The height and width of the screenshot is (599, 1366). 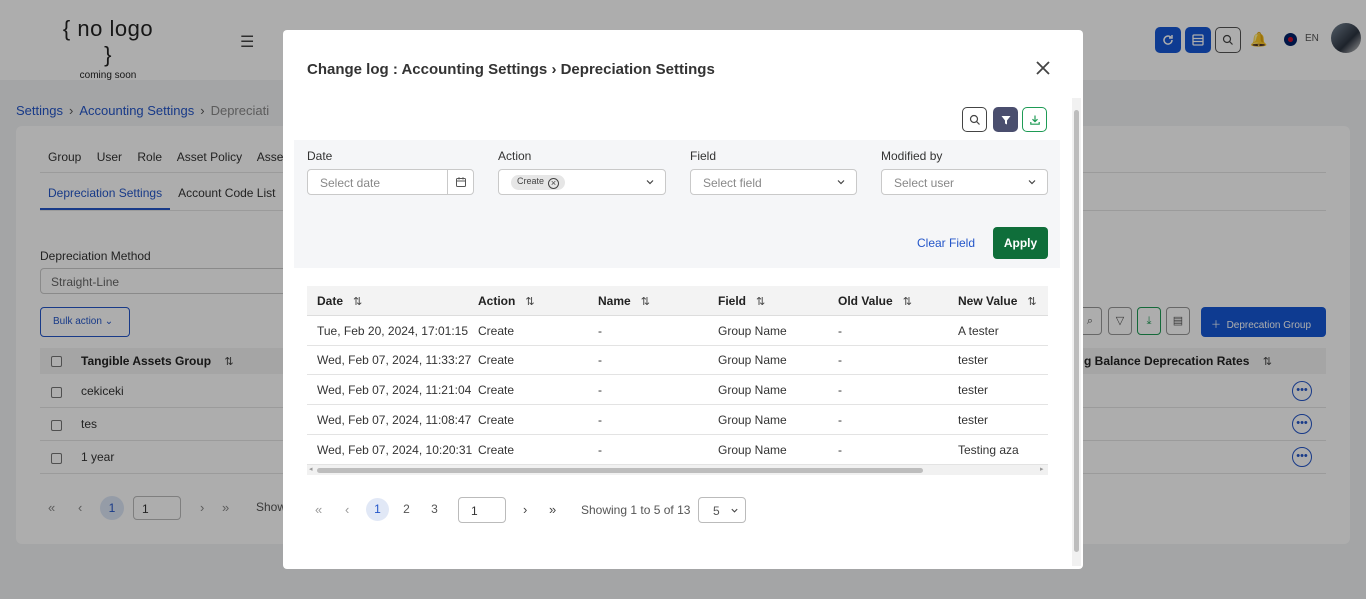 What do you see at coordinates (978, 331) in the screenshot?
I see `cell-new-value: A tester` at bounding box center [978, 331].